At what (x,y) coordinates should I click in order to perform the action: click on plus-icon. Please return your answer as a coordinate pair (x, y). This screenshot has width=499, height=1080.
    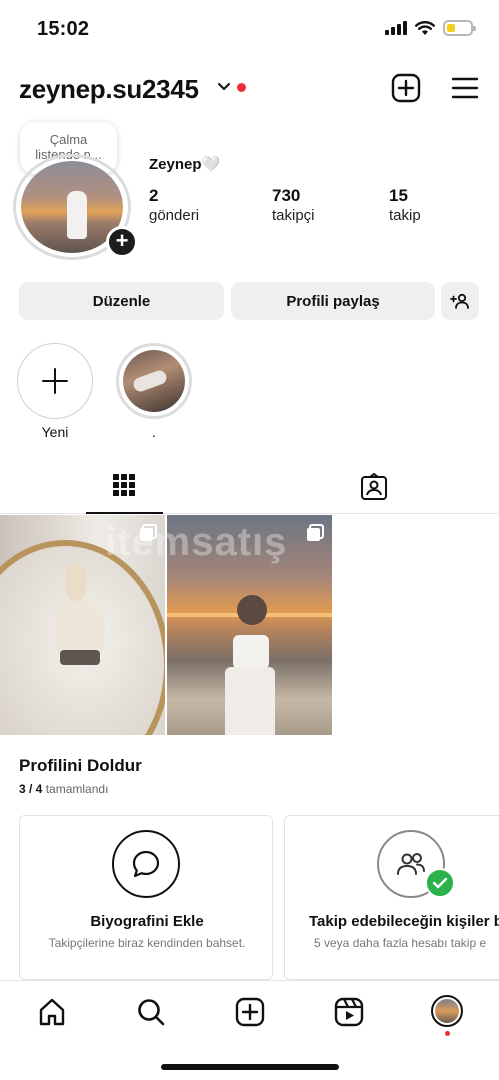
    Looking at the image, I should click on (55, 381).